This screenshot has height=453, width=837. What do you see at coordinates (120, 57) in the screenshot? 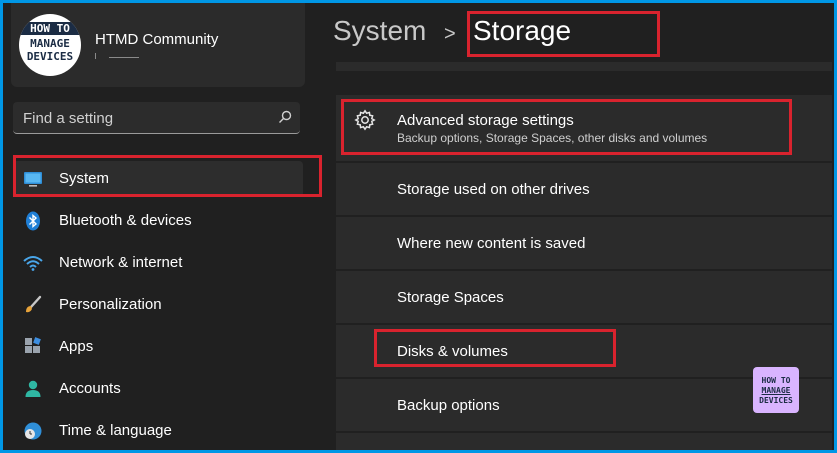
I see `profile-email-redacted` at bounding box center [120, 57].